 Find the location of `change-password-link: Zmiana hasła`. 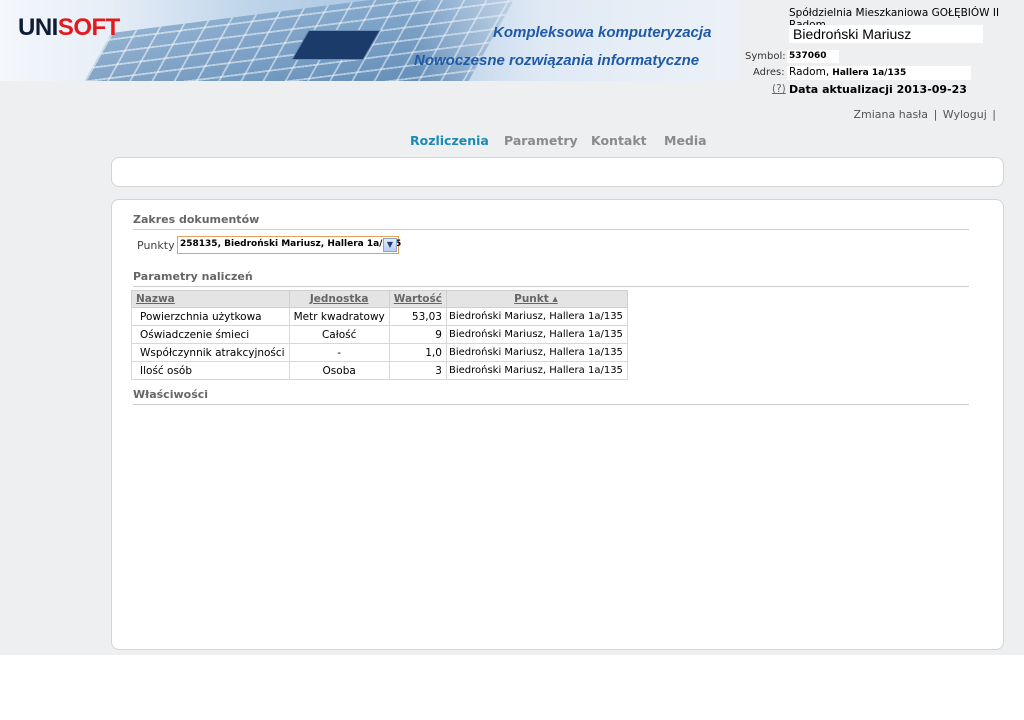

change-password-link: Zmiana hasła is located at coordinates (890, 114).